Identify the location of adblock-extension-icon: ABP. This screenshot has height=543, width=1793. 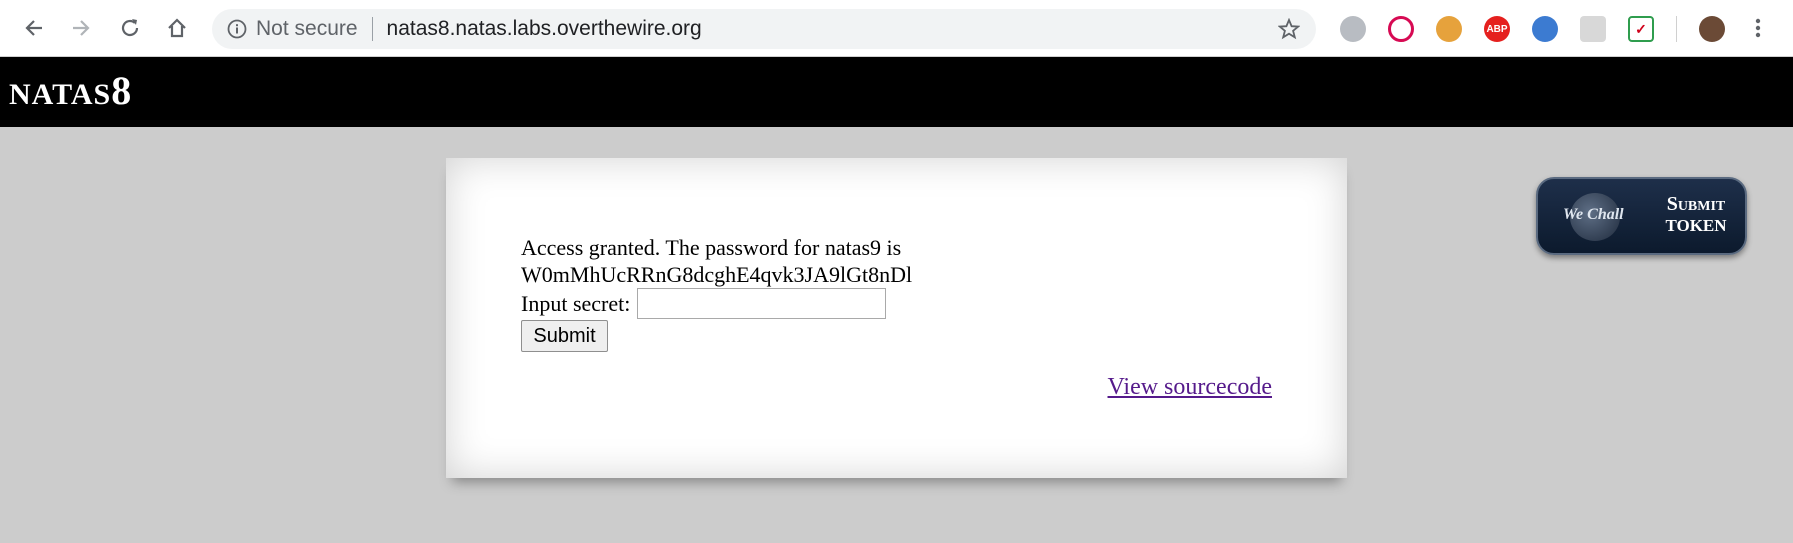
(1497, 29).